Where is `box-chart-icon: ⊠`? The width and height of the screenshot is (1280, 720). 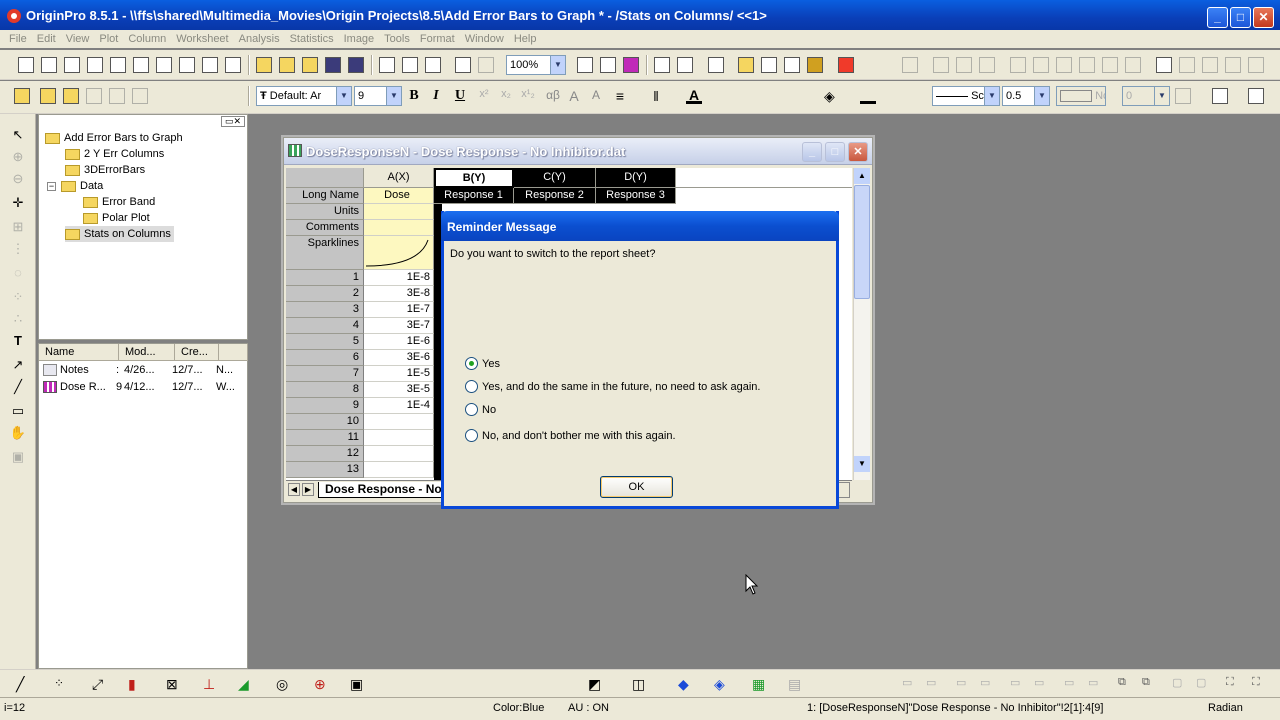 box-chart-icon: ⊠ is located at coordinates (175, 685).